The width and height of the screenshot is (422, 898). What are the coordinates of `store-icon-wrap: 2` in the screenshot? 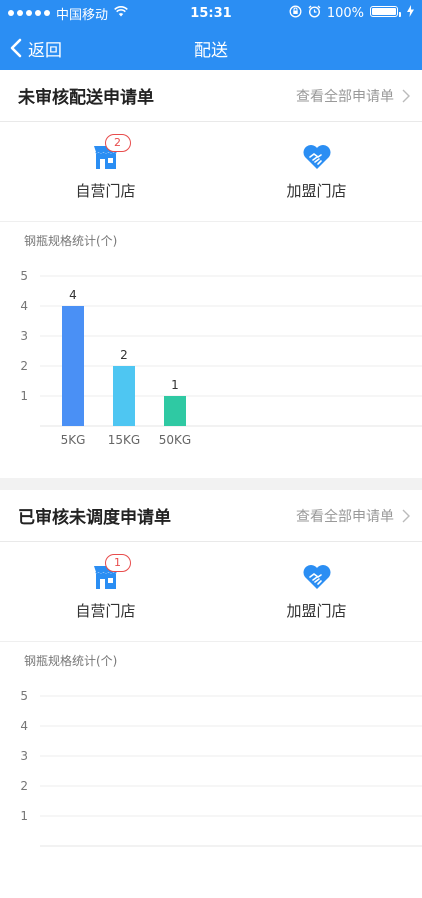 It's located at (111, 153).